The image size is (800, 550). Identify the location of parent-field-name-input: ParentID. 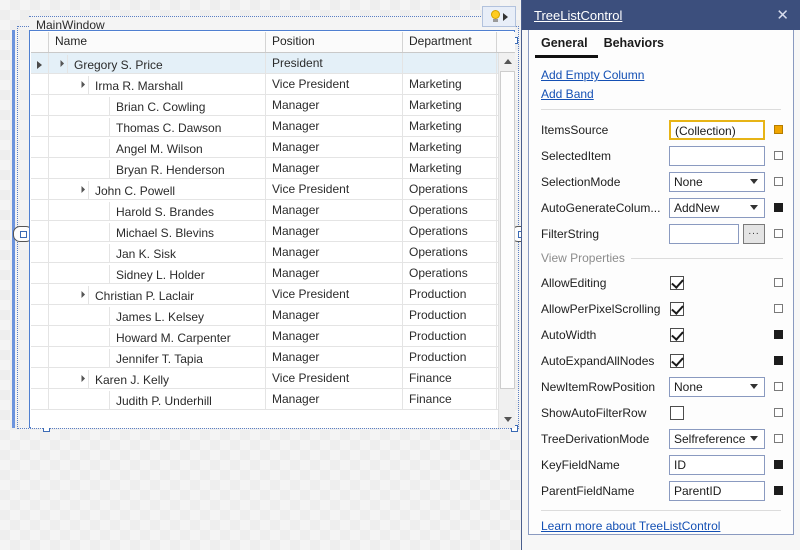
(717, 490).